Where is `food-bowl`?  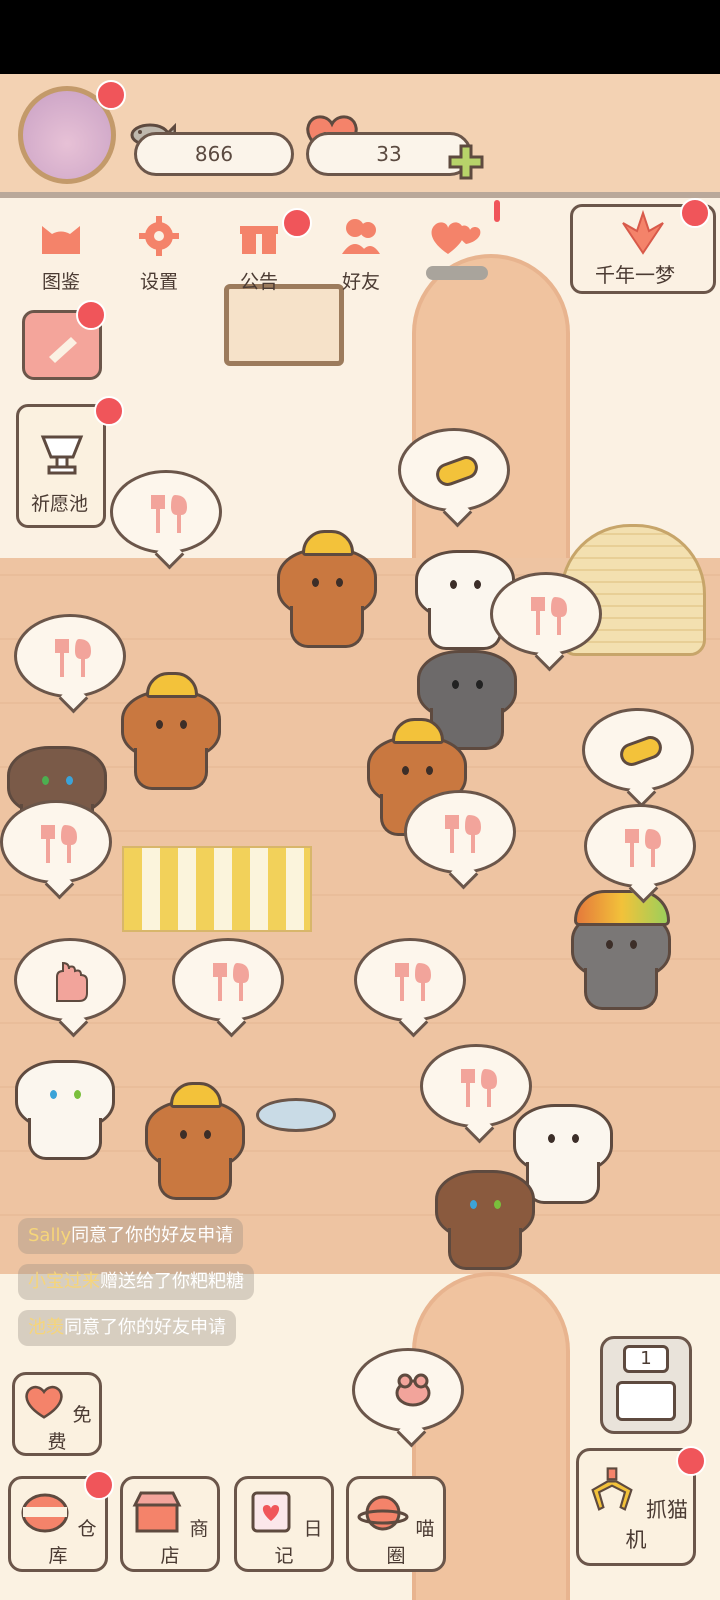 food-bowl is located at coordinates (296, 1115).